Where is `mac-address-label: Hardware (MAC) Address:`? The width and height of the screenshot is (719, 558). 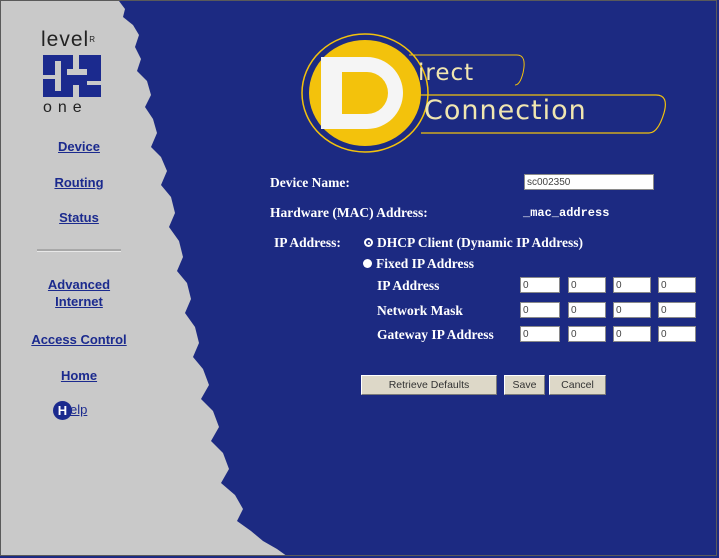 mac-address-label: Hardware (MAC) Address: is located at coordinates (349, 212).